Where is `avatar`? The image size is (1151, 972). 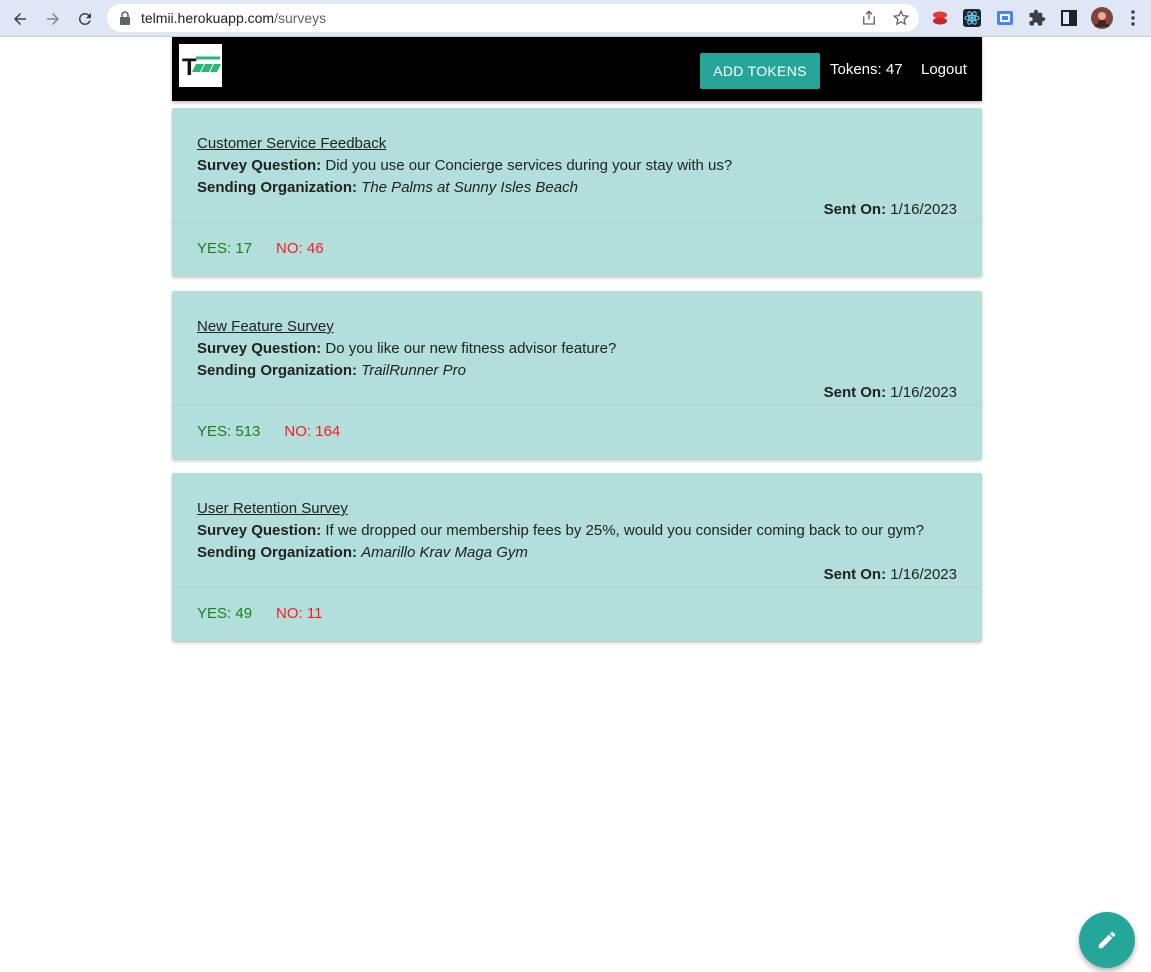 avatar is located at coordinates (1102, 18).